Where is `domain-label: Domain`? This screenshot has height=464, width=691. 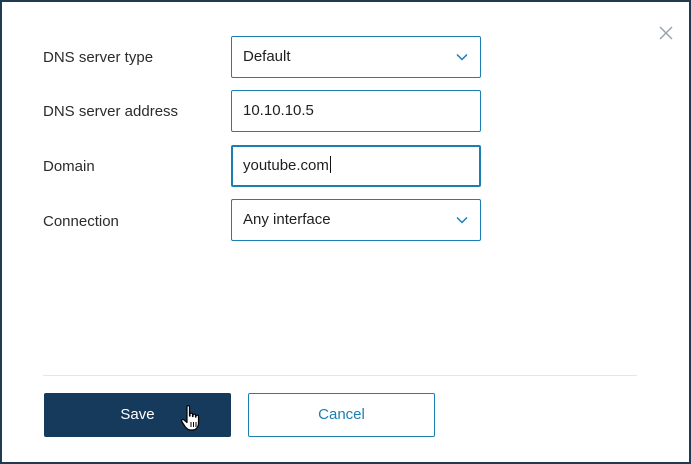 domain-label: Domain is located at coordinates (69, 166).